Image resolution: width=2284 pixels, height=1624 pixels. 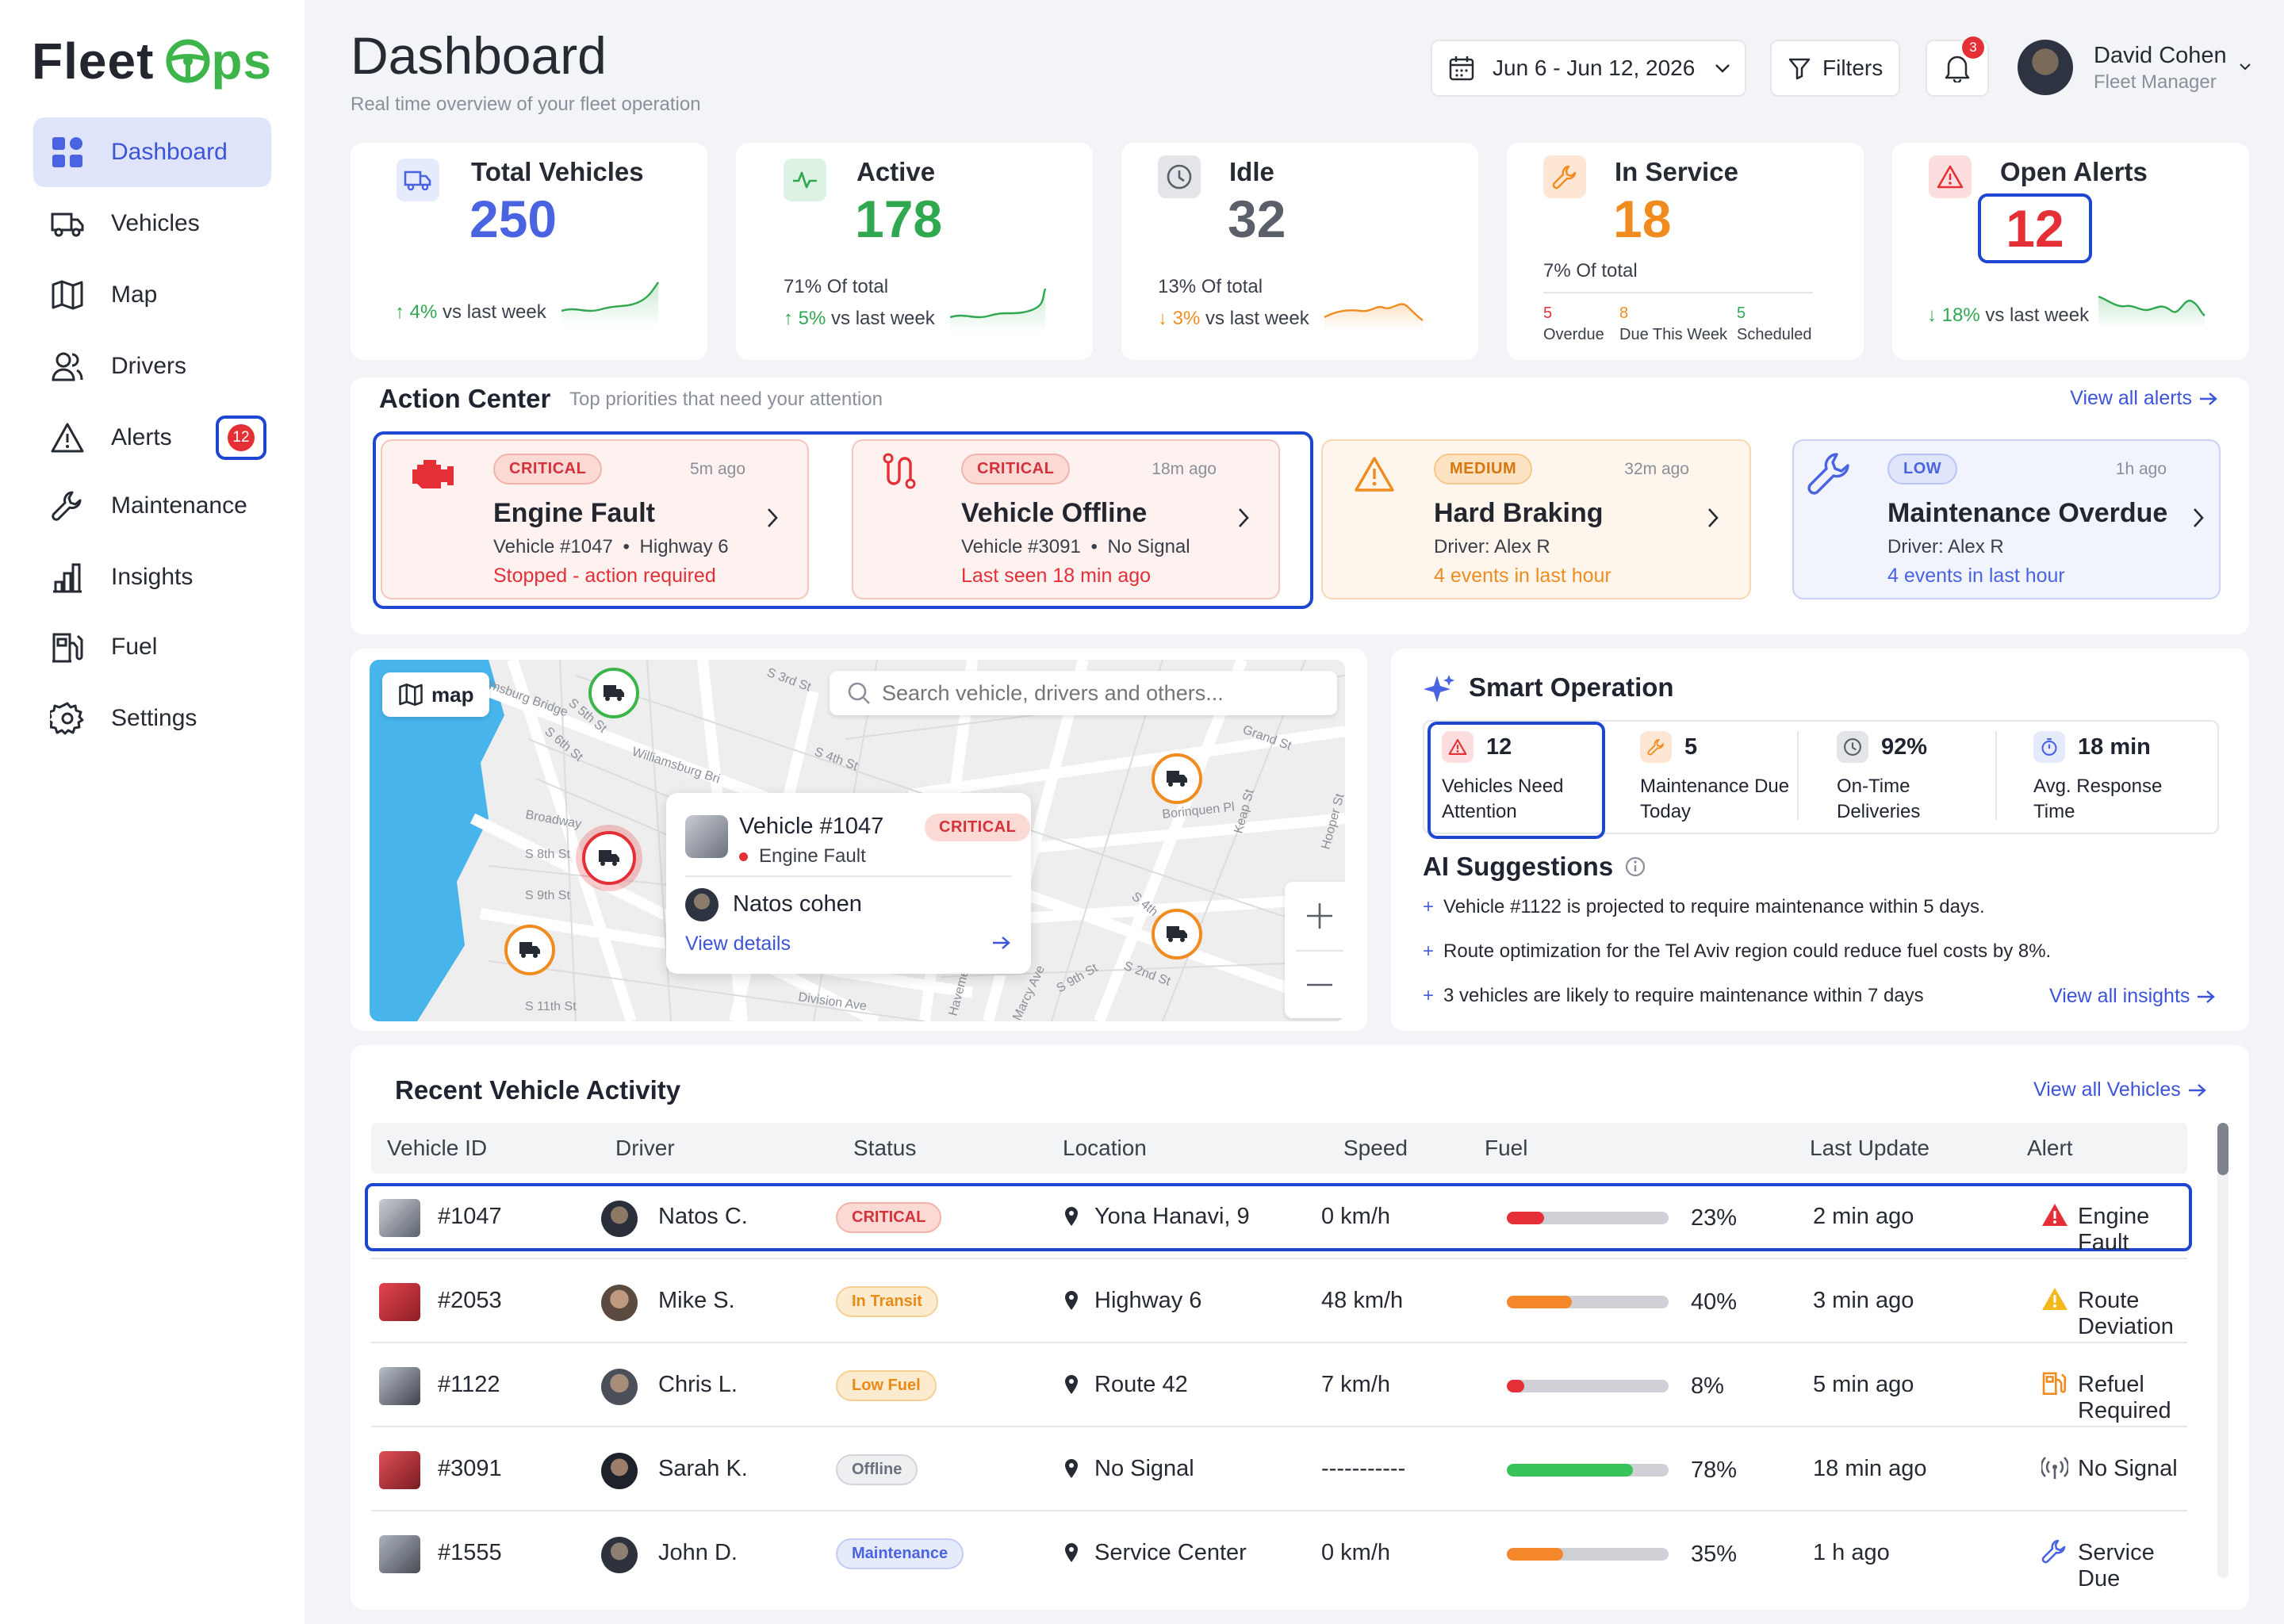 What do you see at coordinates (2054, 1299) in the screenshot?
I see `warning-icon` at bounding box center [2054, 1299].